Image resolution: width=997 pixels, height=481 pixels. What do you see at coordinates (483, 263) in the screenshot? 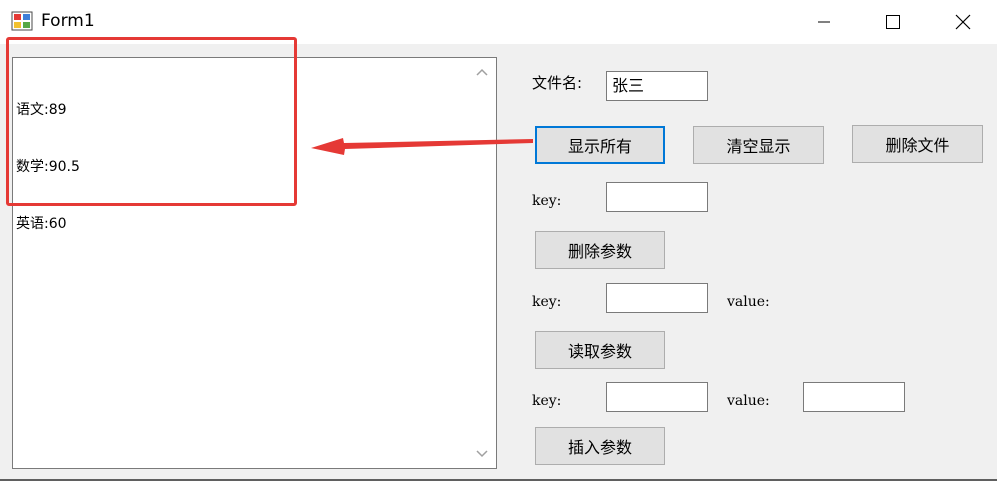
I see `vertical-scrollbar` at bounding box center [483, 263].